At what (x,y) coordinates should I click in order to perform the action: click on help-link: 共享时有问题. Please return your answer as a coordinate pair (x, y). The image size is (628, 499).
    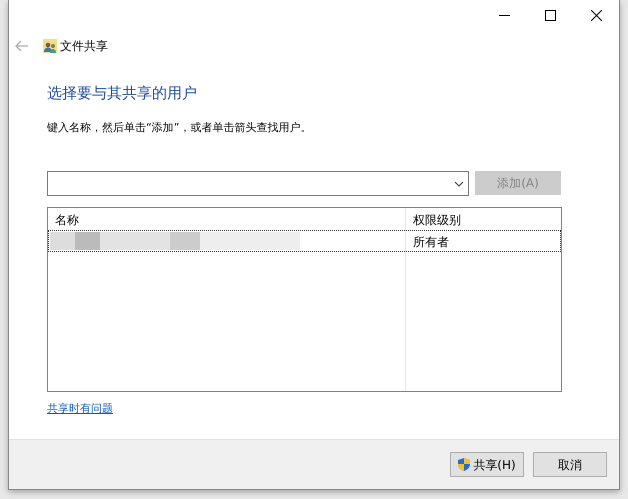
    Looking at the image, I should click on (80, 409).